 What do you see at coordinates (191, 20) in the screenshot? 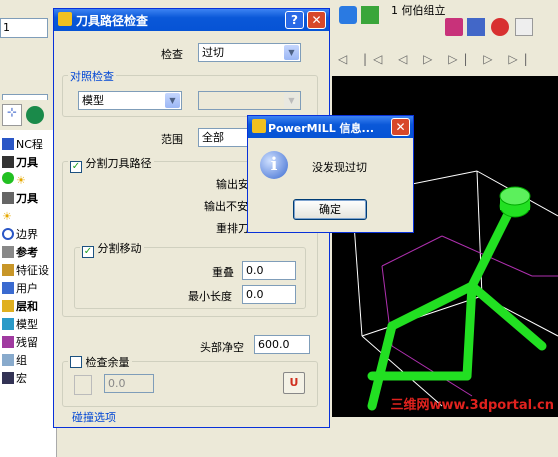
I see `dialog-titlebar: 刀具路径检查 ? ✕` at bounding box center [191, 20].